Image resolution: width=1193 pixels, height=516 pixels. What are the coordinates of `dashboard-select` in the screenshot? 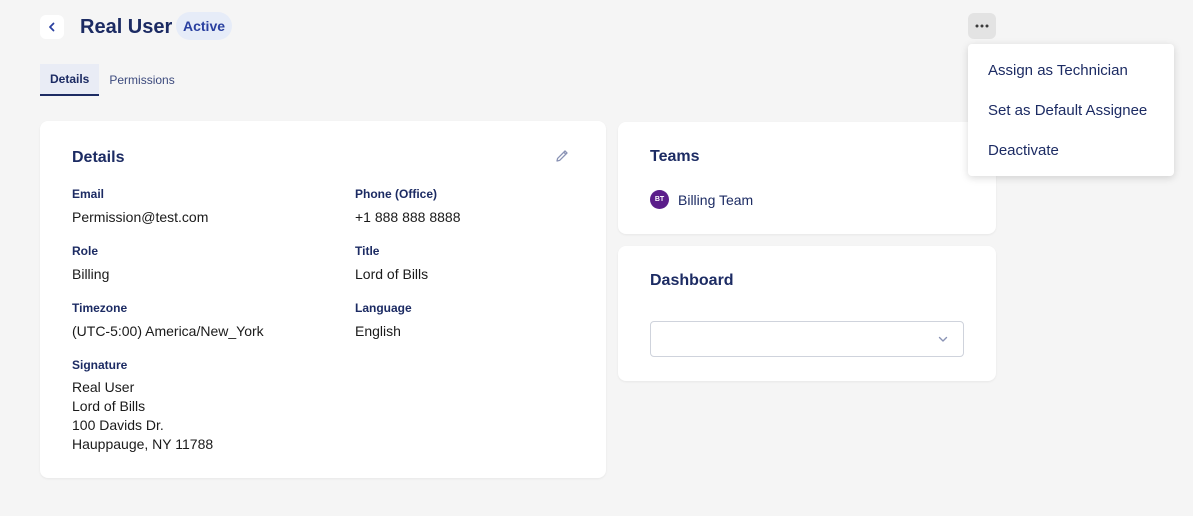 It's located at (807, 339).